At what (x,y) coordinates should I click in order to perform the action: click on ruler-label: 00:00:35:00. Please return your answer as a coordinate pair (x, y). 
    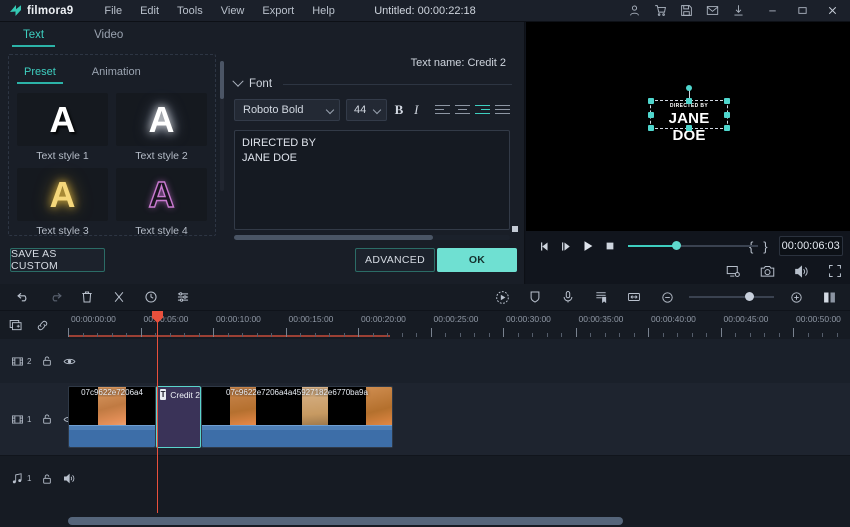
    Looking at the image, I should click on (601, 319).